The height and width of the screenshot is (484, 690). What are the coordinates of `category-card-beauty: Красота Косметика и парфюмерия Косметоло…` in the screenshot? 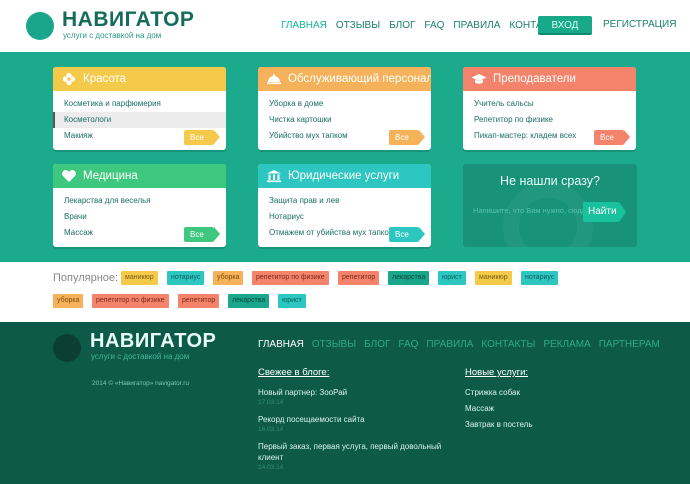 It's located at (139, 108).